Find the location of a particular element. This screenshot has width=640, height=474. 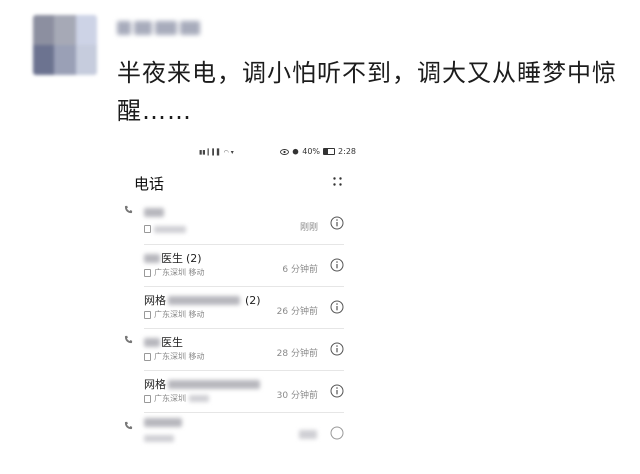

call-time: 6 分钟前 is located at coordinates (300, 270).